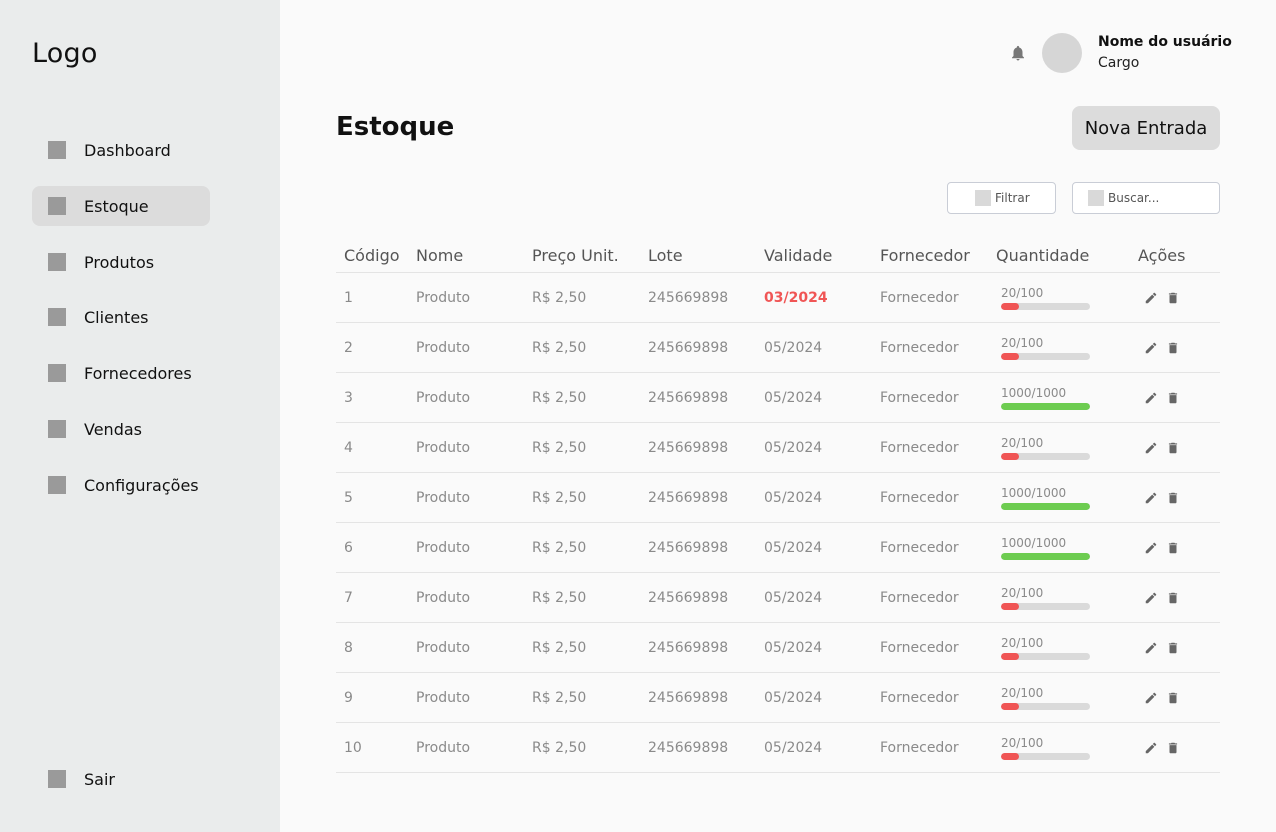 Image resolution: width=1276 pixels, height=832 pixels. What do you see at coordinates (348, 298) in the screenshot?
I see `cell-codigo: 1` at bounding box center [348, 298].